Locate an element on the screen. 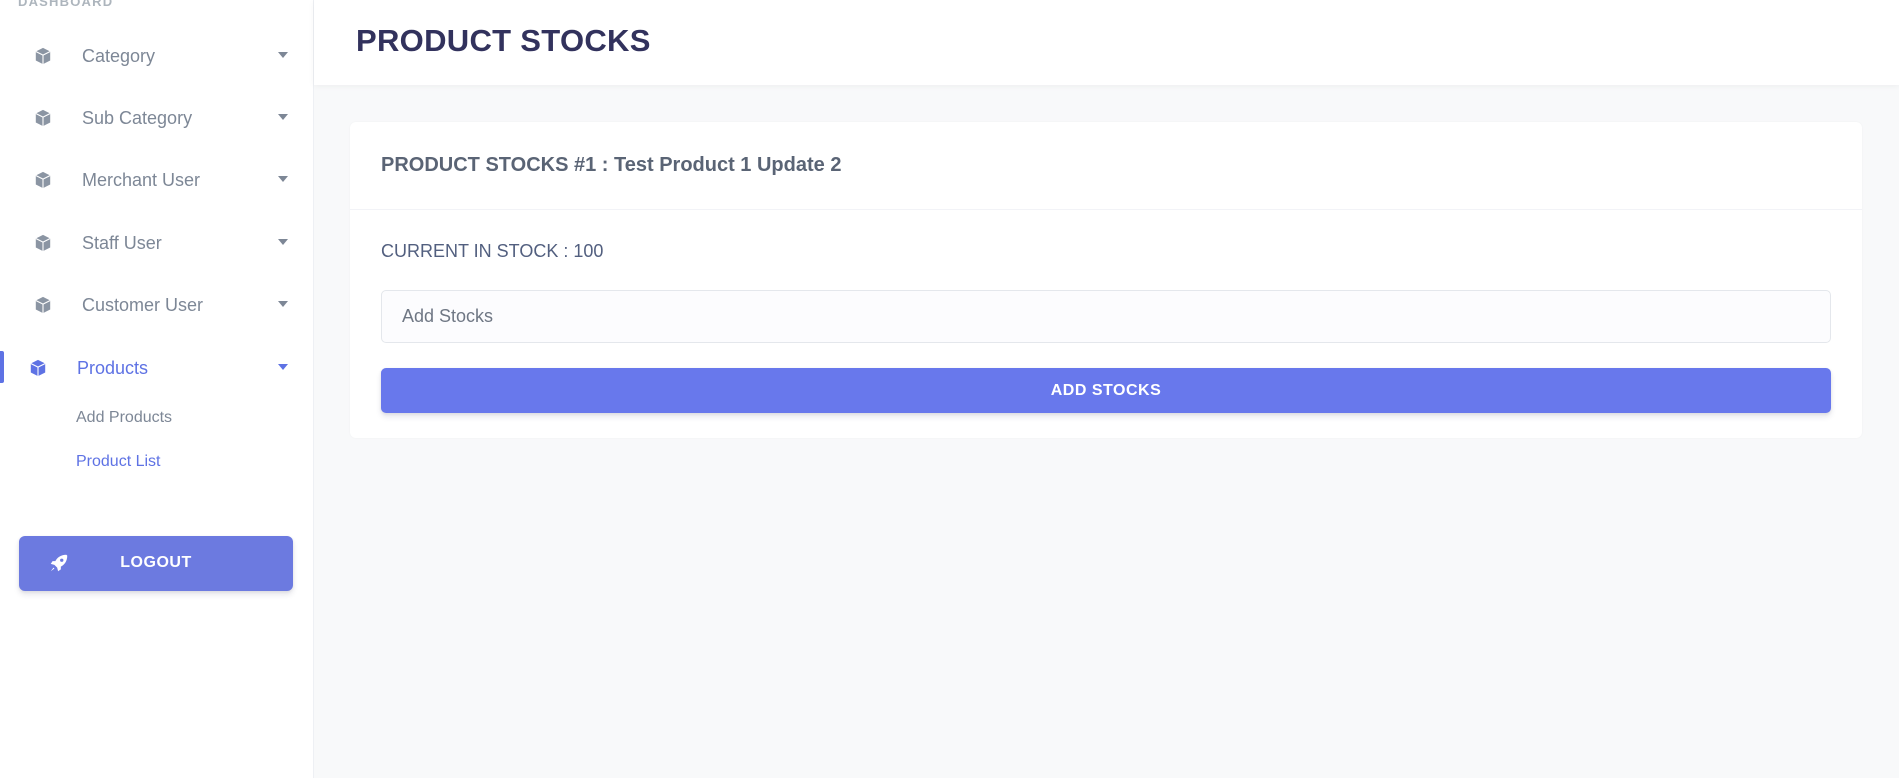  sidebar-item-label: Customer User is located at coordinates (143, 304).